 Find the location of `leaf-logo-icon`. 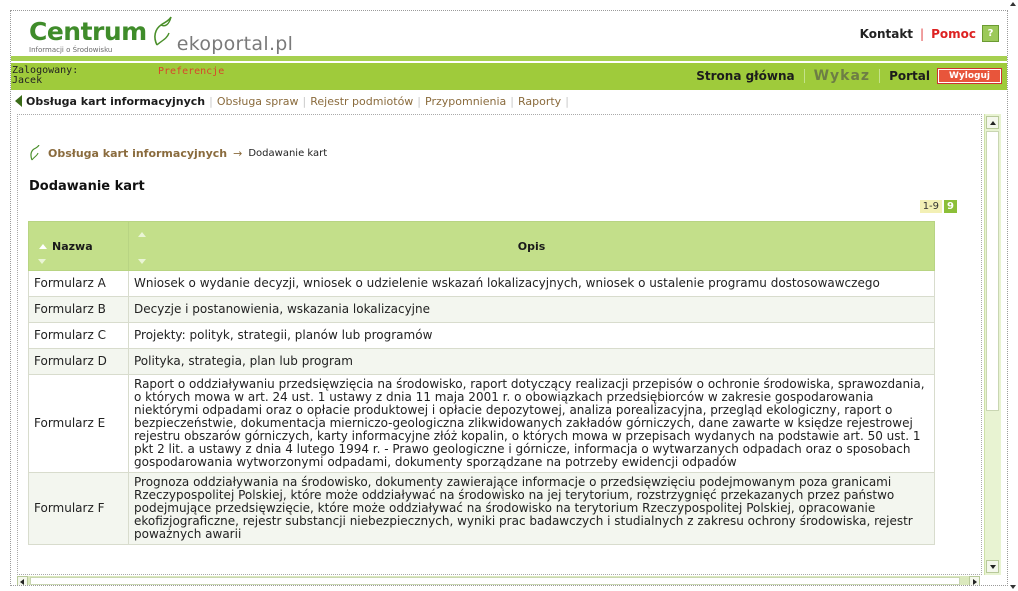

leaf-logo-icon is located at coordinates (162, 31).